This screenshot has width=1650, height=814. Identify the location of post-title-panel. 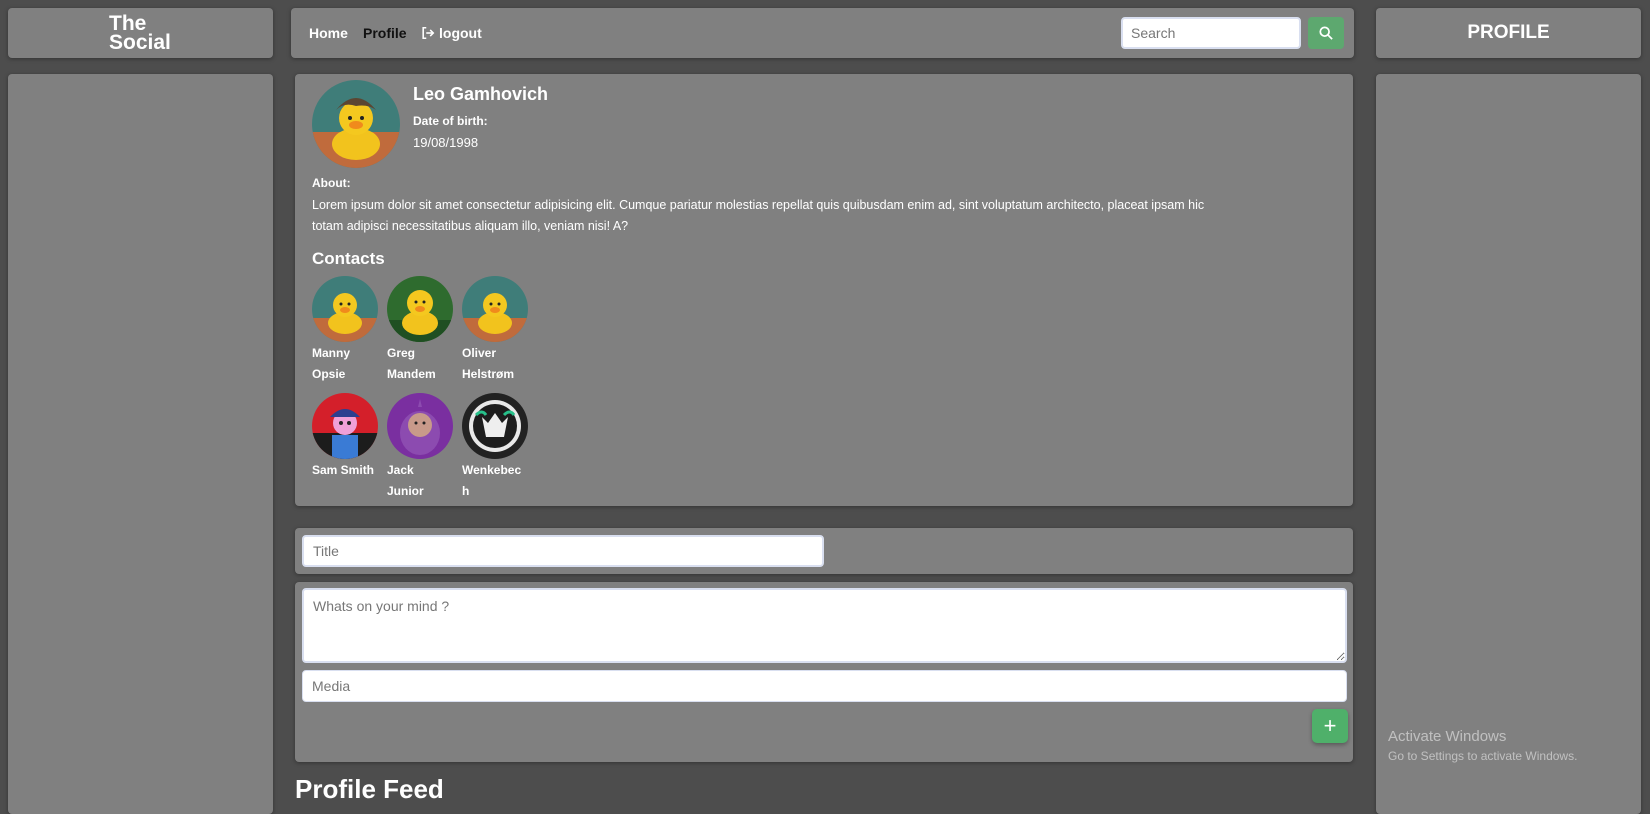
(824, 551).